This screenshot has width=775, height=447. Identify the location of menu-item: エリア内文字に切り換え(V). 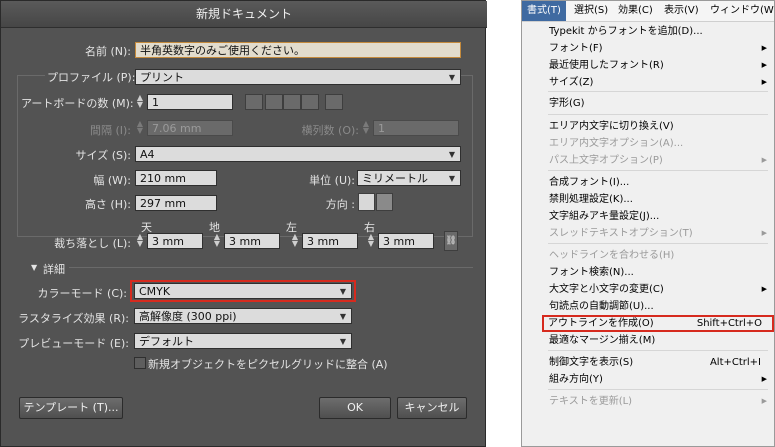
(648, 126).